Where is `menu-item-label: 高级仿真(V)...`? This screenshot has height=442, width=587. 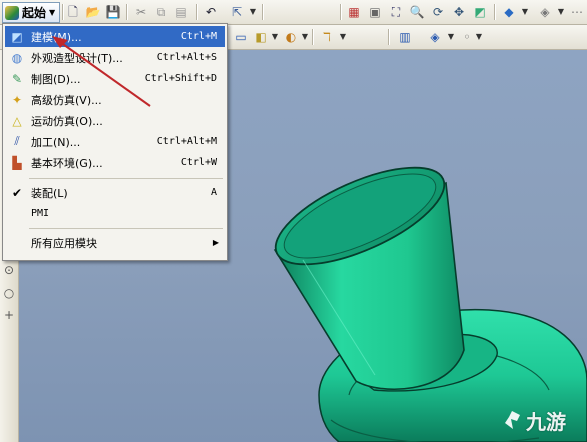 menu-item-label: 高级仿真(V)... is located at coordinates (66, 100).